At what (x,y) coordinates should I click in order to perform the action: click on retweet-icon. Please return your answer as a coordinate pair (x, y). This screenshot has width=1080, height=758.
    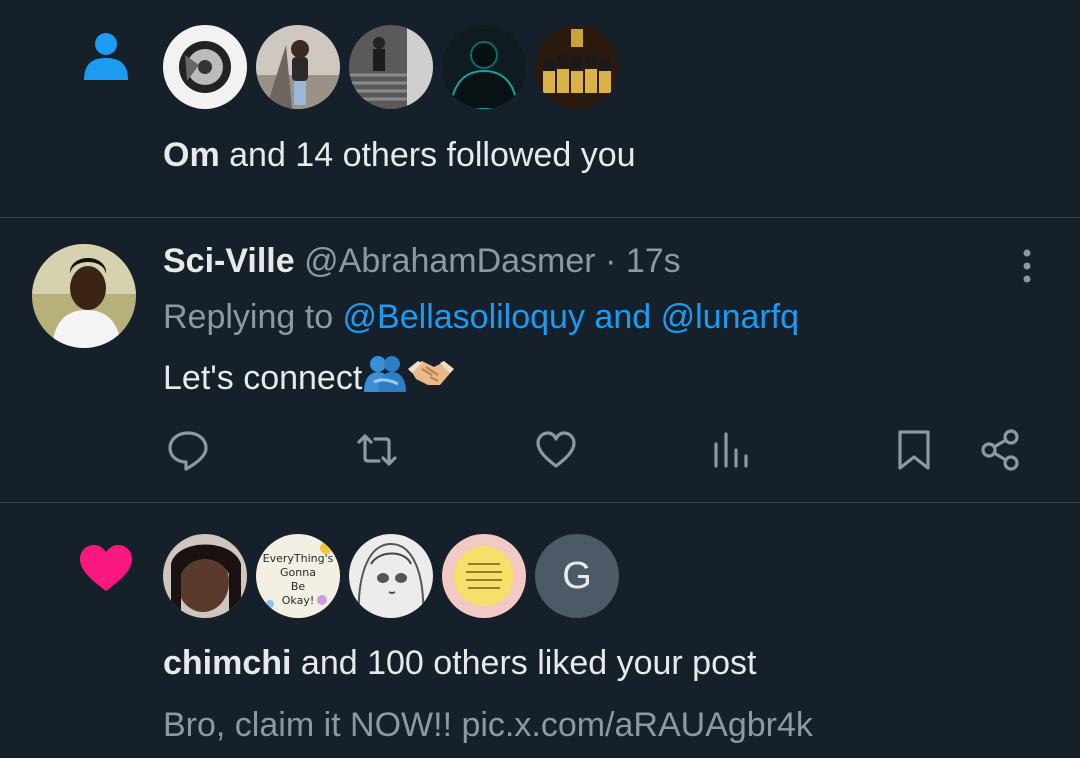
    Looking at the image, I should click on (377, 450).